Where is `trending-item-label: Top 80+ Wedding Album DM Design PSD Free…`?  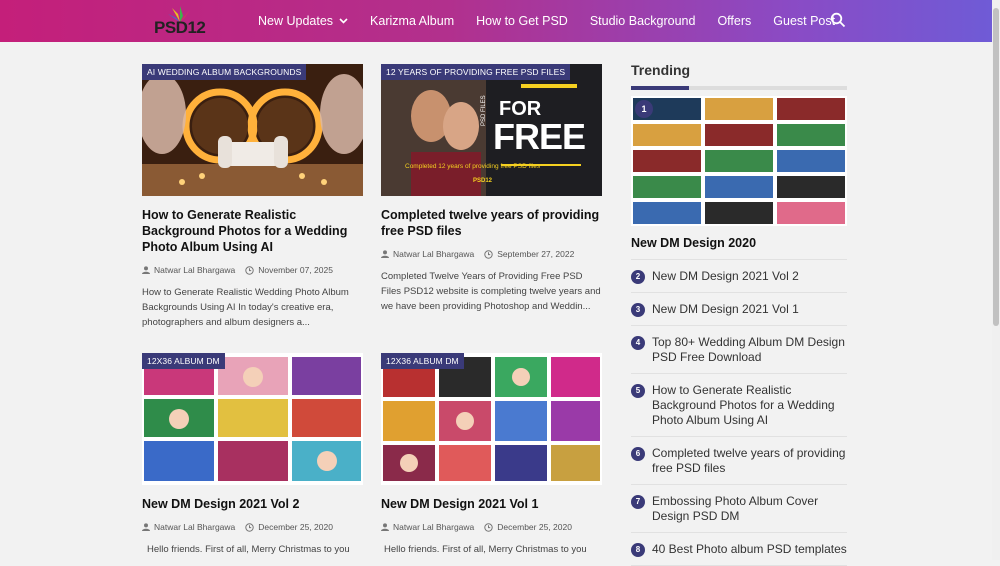 trending-item-label: Top 80+ Wedding Album DM Design PSD Free… is located at coordinates (748, 349).